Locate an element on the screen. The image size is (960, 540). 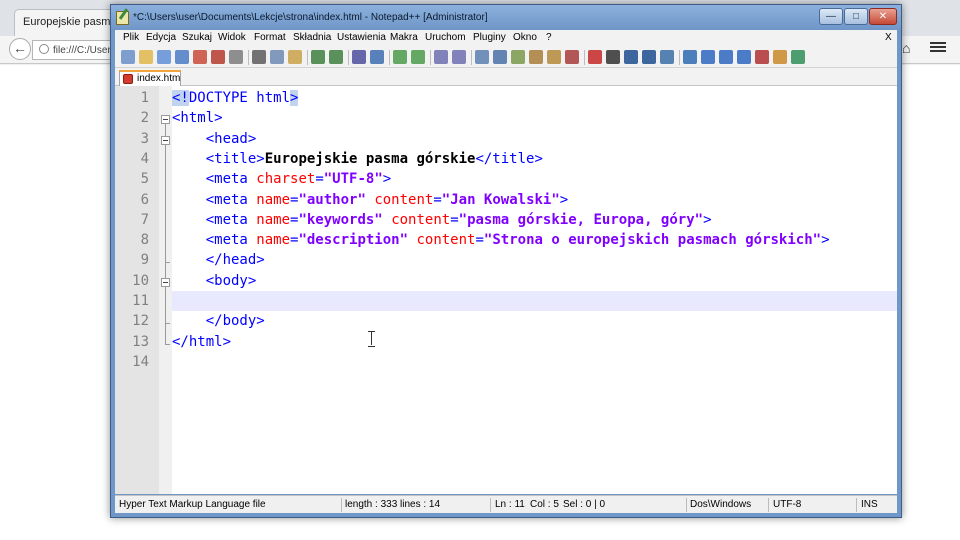
status-encoding: UTF-8 is located at coordinates (787, 504).